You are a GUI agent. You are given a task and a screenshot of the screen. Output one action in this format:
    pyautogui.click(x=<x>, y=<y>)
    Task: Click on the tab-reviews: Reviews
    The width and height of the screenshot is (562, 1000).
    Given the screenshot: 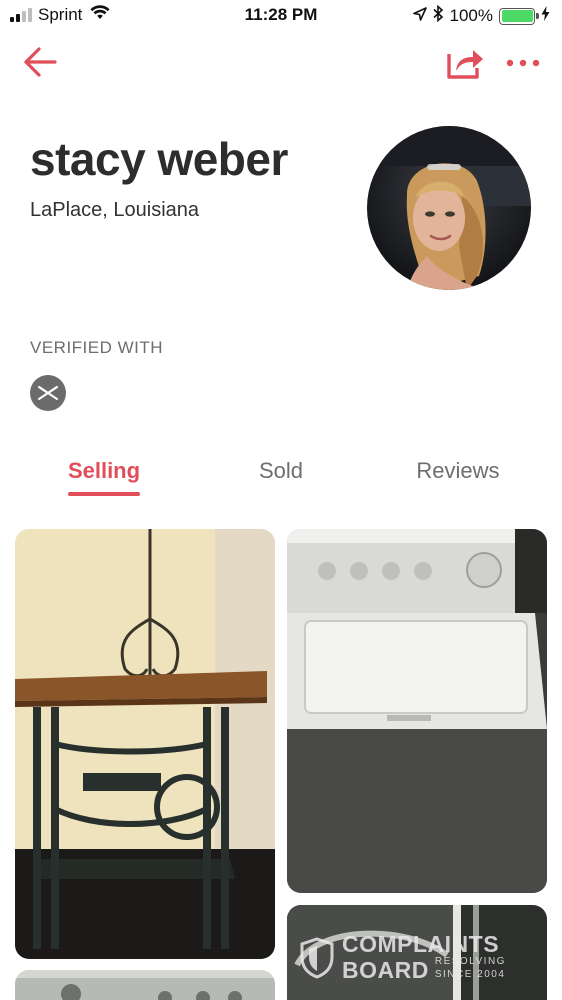 What is the action you would take?
    pyautogui.click(x=458, y=471)
    